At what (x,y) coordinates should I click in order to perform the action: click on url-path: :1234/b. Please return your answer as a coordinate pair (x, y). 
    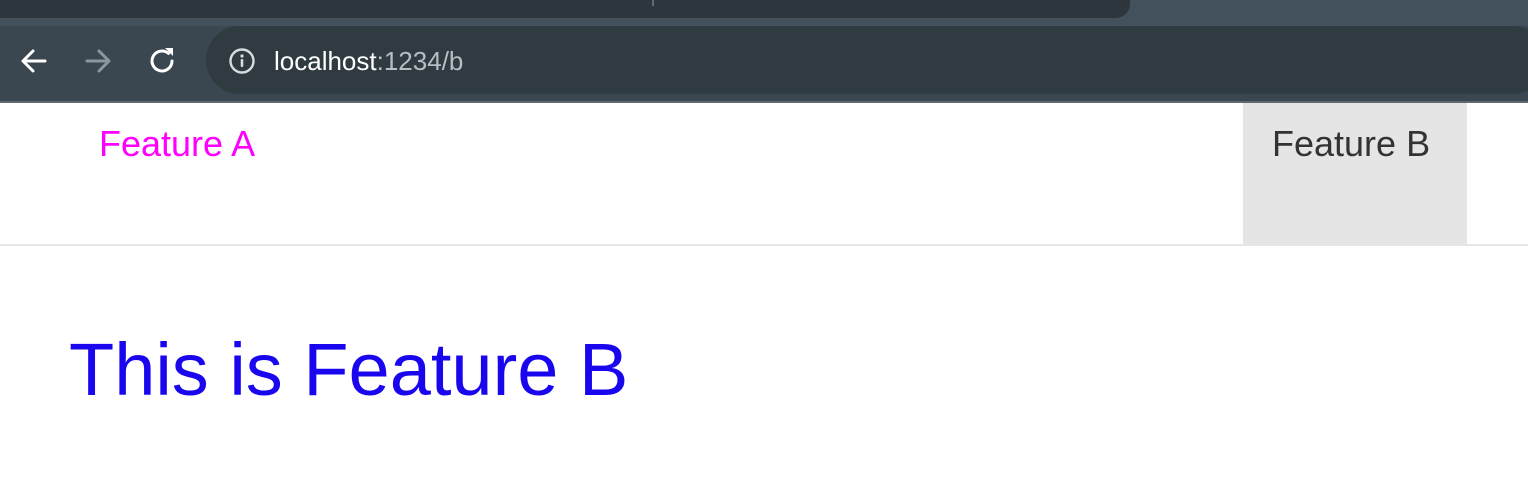
    Looking at the image, I should click on (420, 61).